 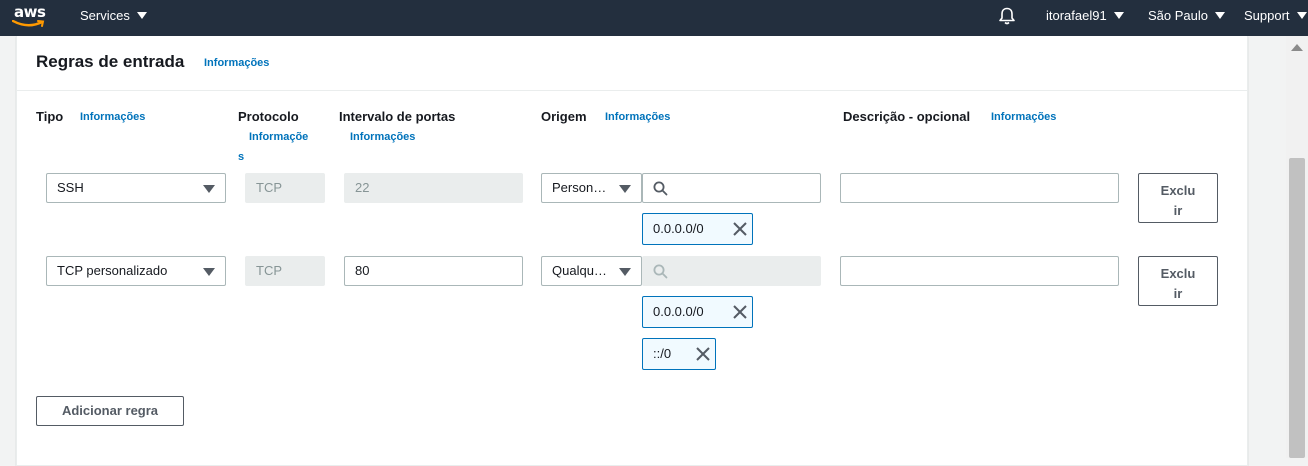 I want to click on scroll-up-icon, so click(x=1297, y=47).